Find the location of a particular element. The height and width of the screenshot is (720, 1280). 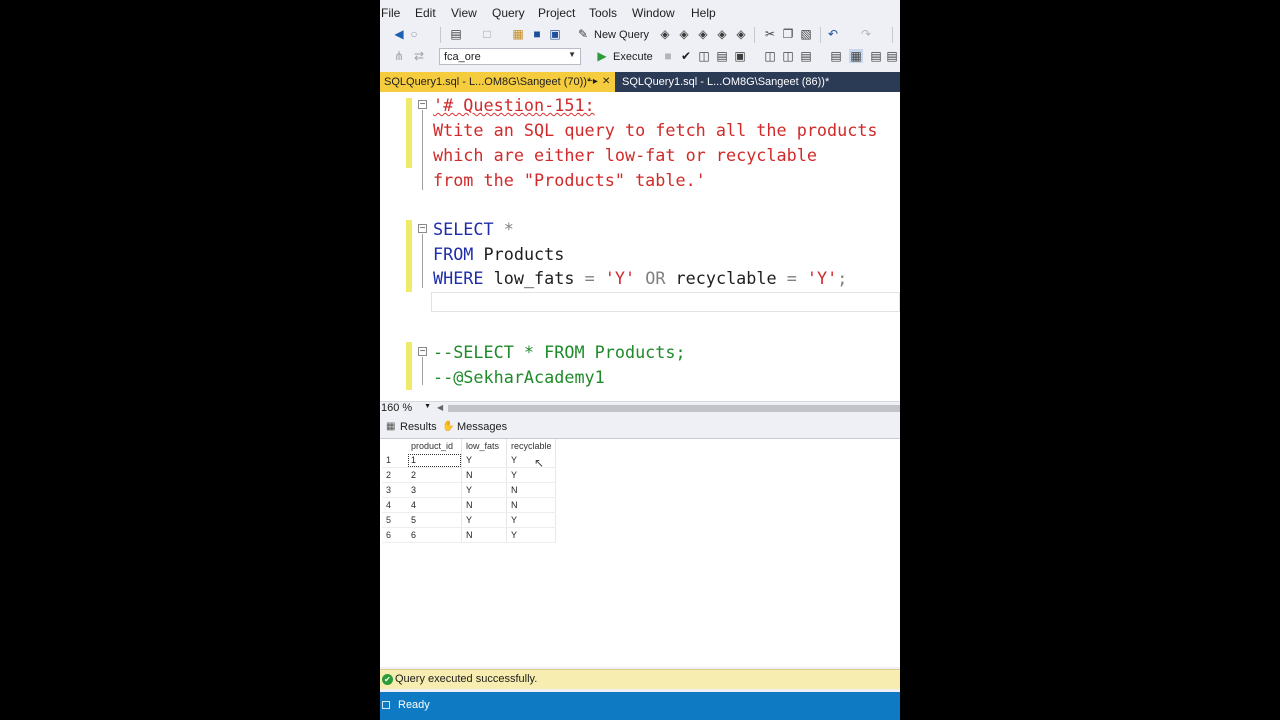

tab-sqlquery1-86: SQLQuery1.sql - L...OM8G\Sangeet (86))* is located at coordinates (738, 82).